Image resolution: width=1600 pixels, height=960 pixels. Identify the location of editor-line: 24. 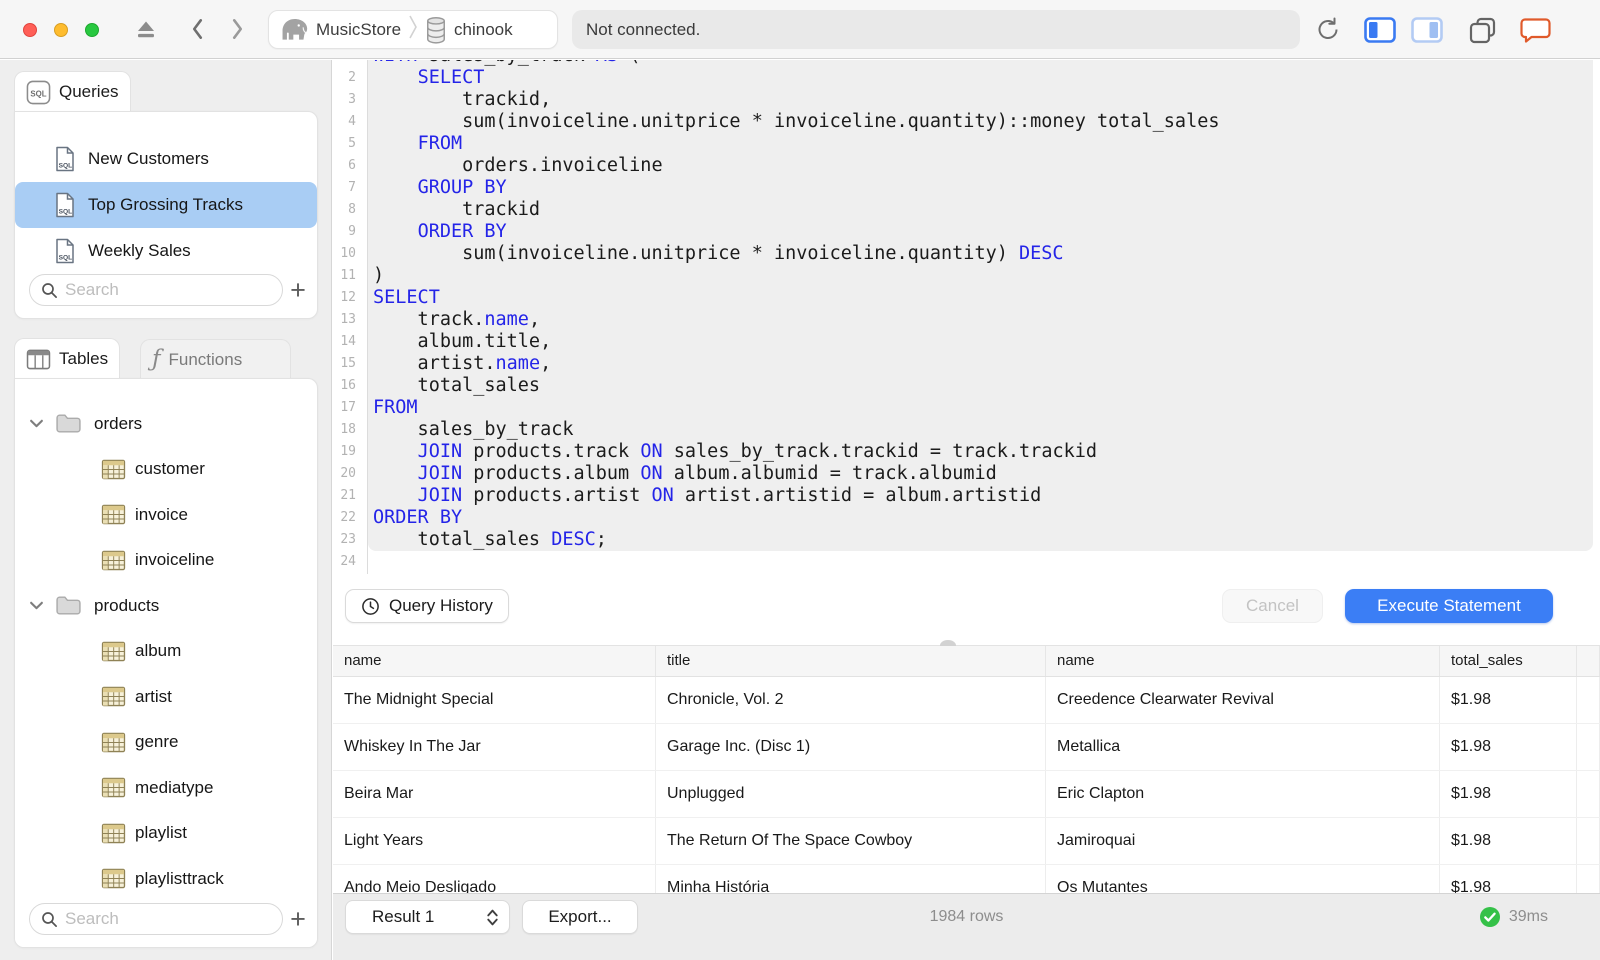
(966, 562).